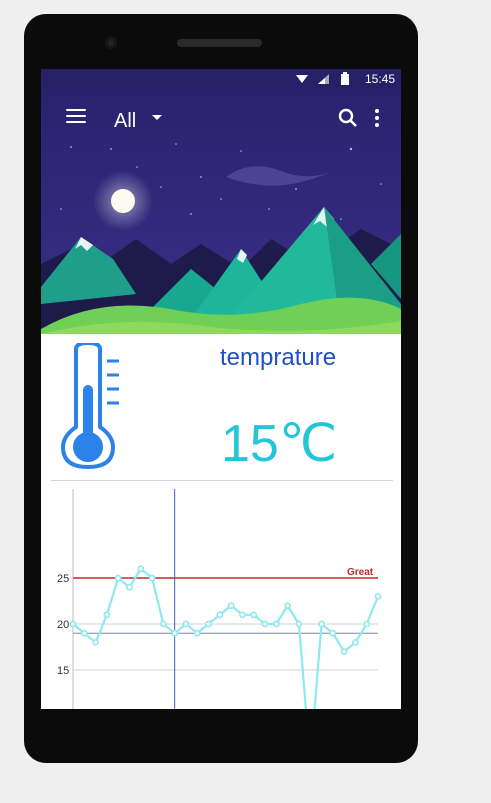 The height and width of the screenshot is (803, 491). I want to click on sensor-label: temprature, so click(278, 357).